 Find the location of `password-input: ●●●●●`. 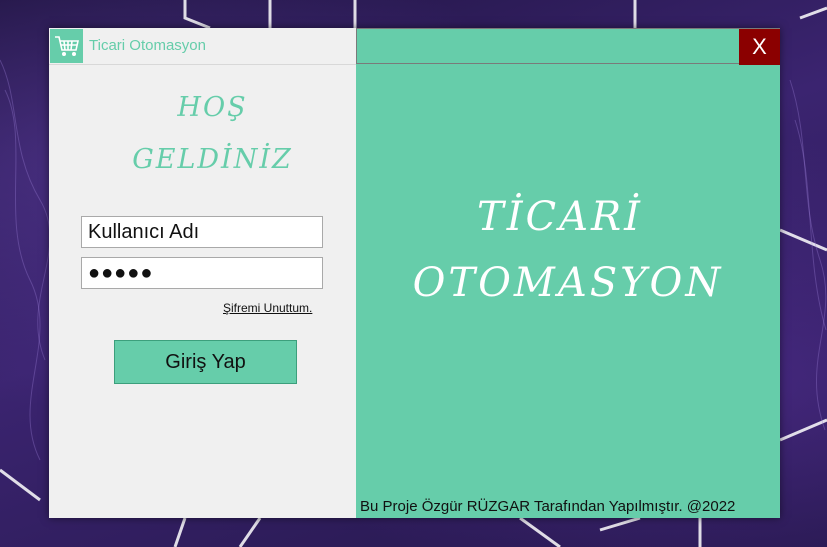

password-input: ●●●●● is located at coordinates (202, 273).